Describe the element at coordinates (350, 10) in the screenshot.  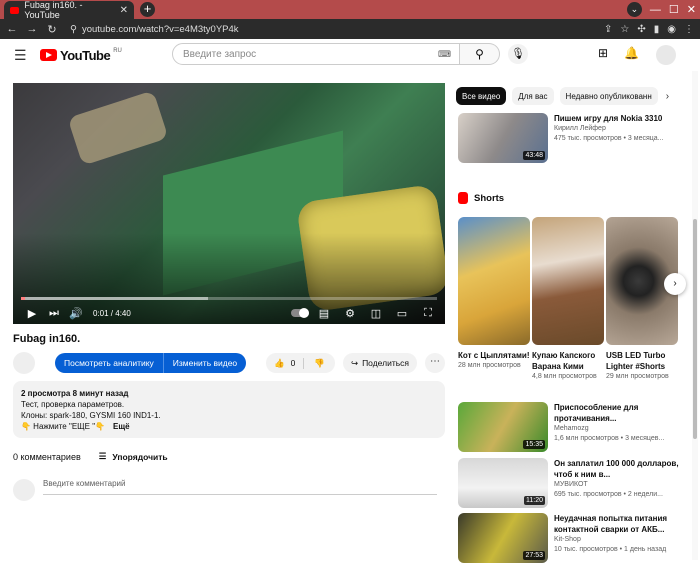
I see `browser-titlebar: Fubag in160. - YouTube ✕ + ⌄ — ☐ ✕` at that location.